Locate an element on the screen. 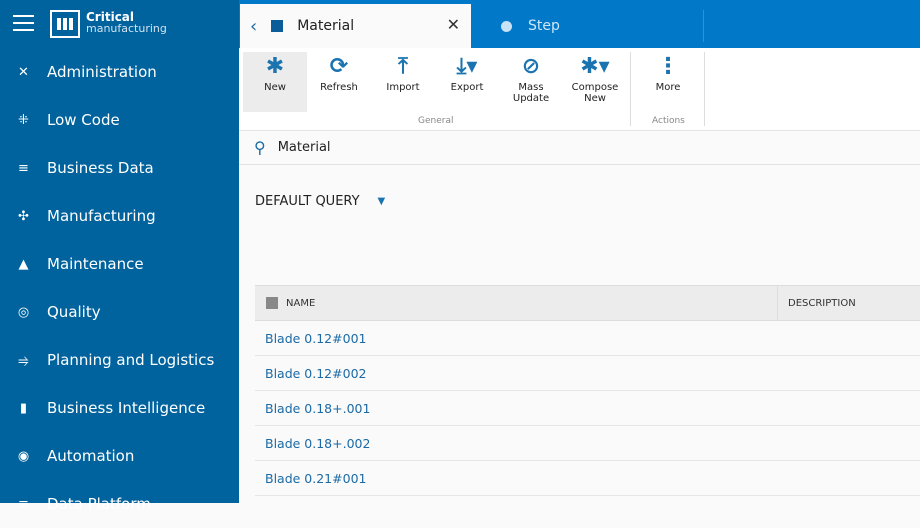  sidebar-item-label: Planning and Logistics is located at coordinates (131, 360).